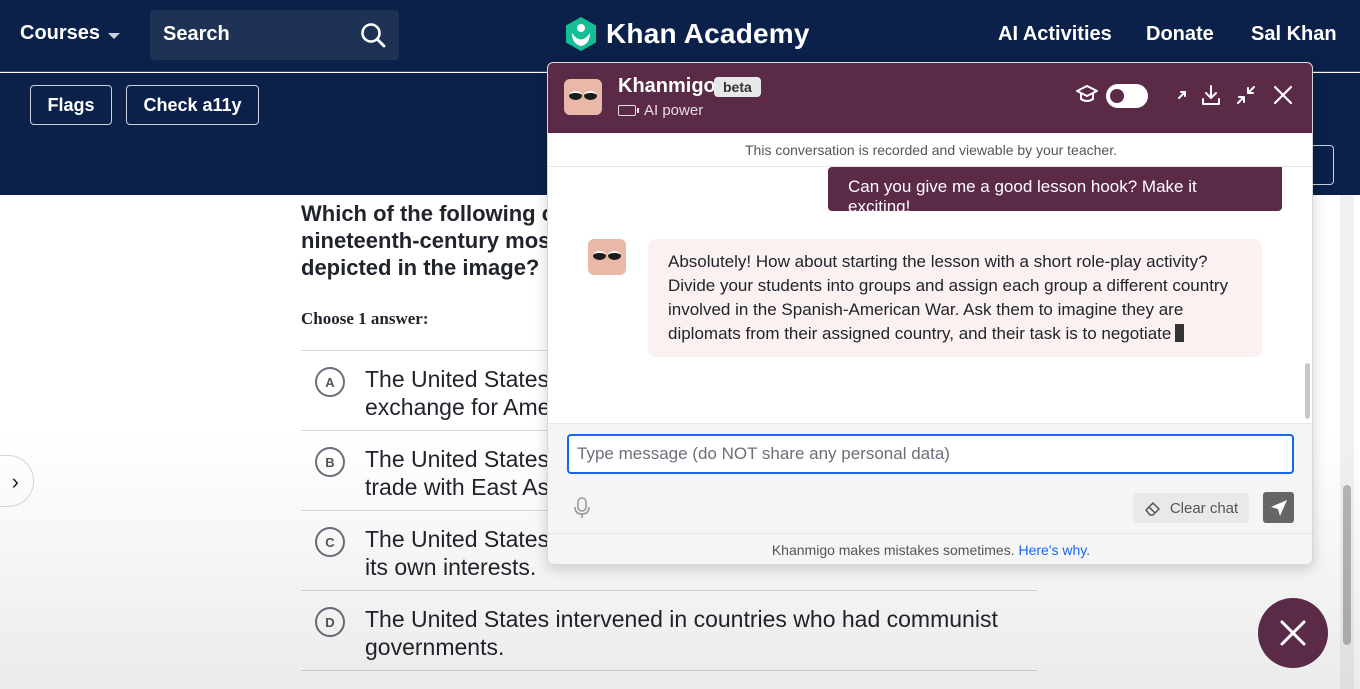  What do you see at coordinates (1117, 96) in the screenshot?
I see `toggle-knob` at bounding box center [1117, 96].